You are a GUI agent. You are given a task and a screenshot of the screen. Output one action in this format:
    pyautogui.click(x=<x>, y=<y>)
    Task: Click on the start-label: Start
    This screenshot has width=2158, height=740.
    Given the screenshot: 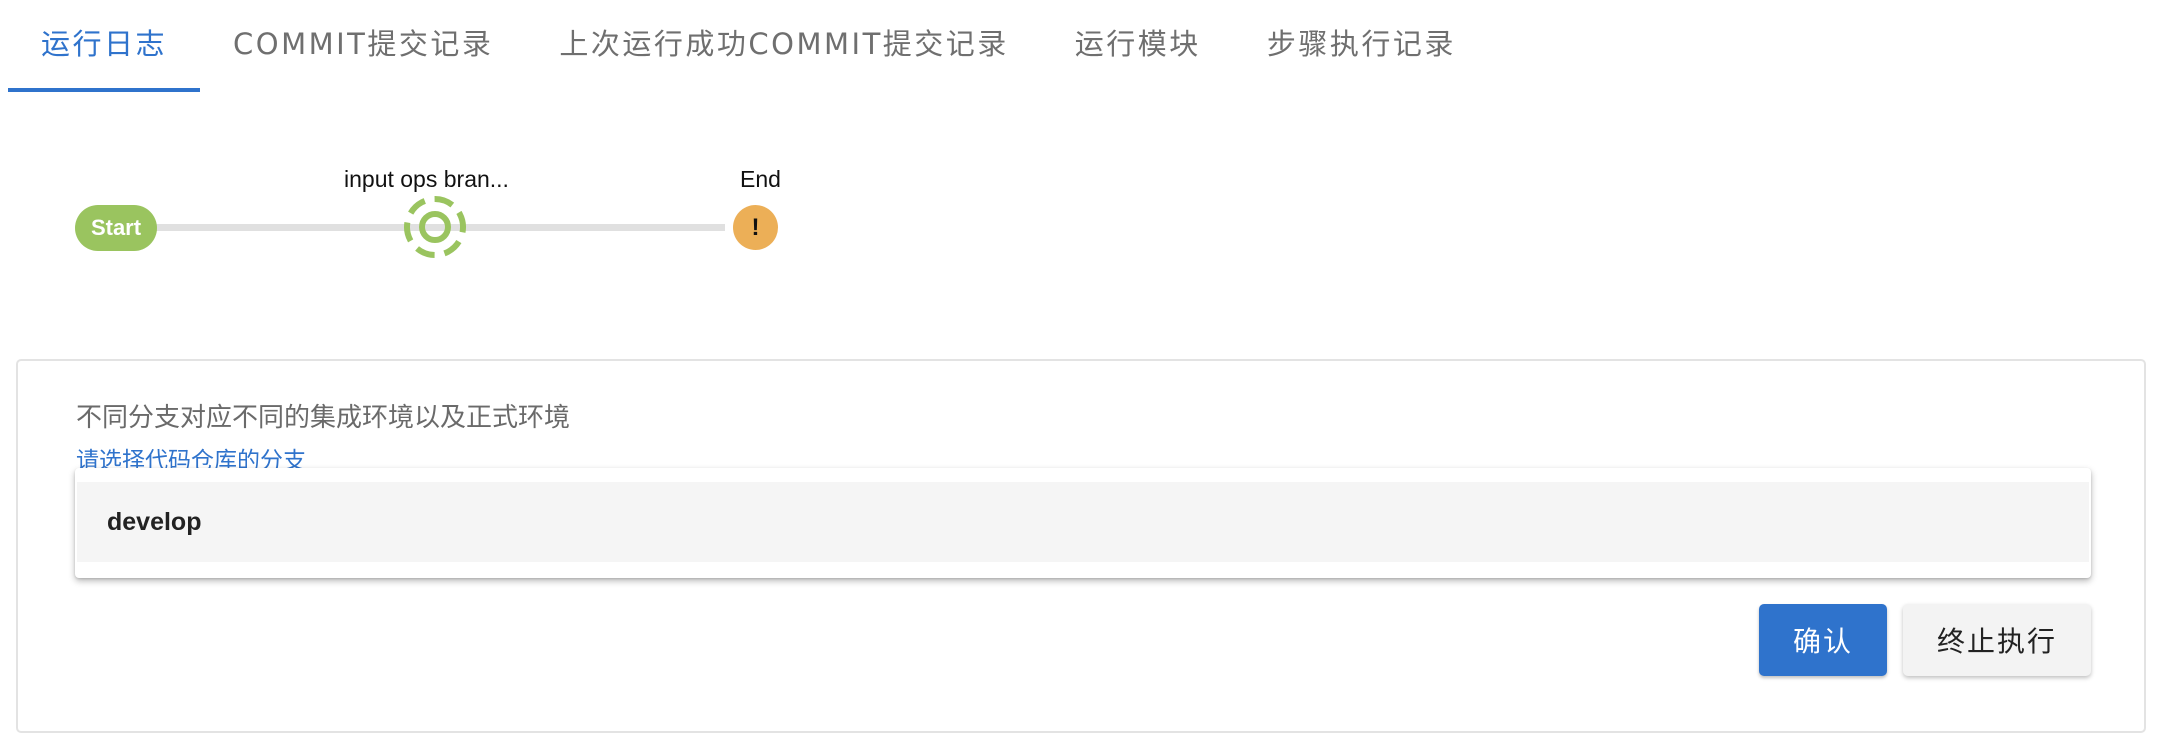 What is the action you would take?
    pyautogui.click(x=116, y=227)
    